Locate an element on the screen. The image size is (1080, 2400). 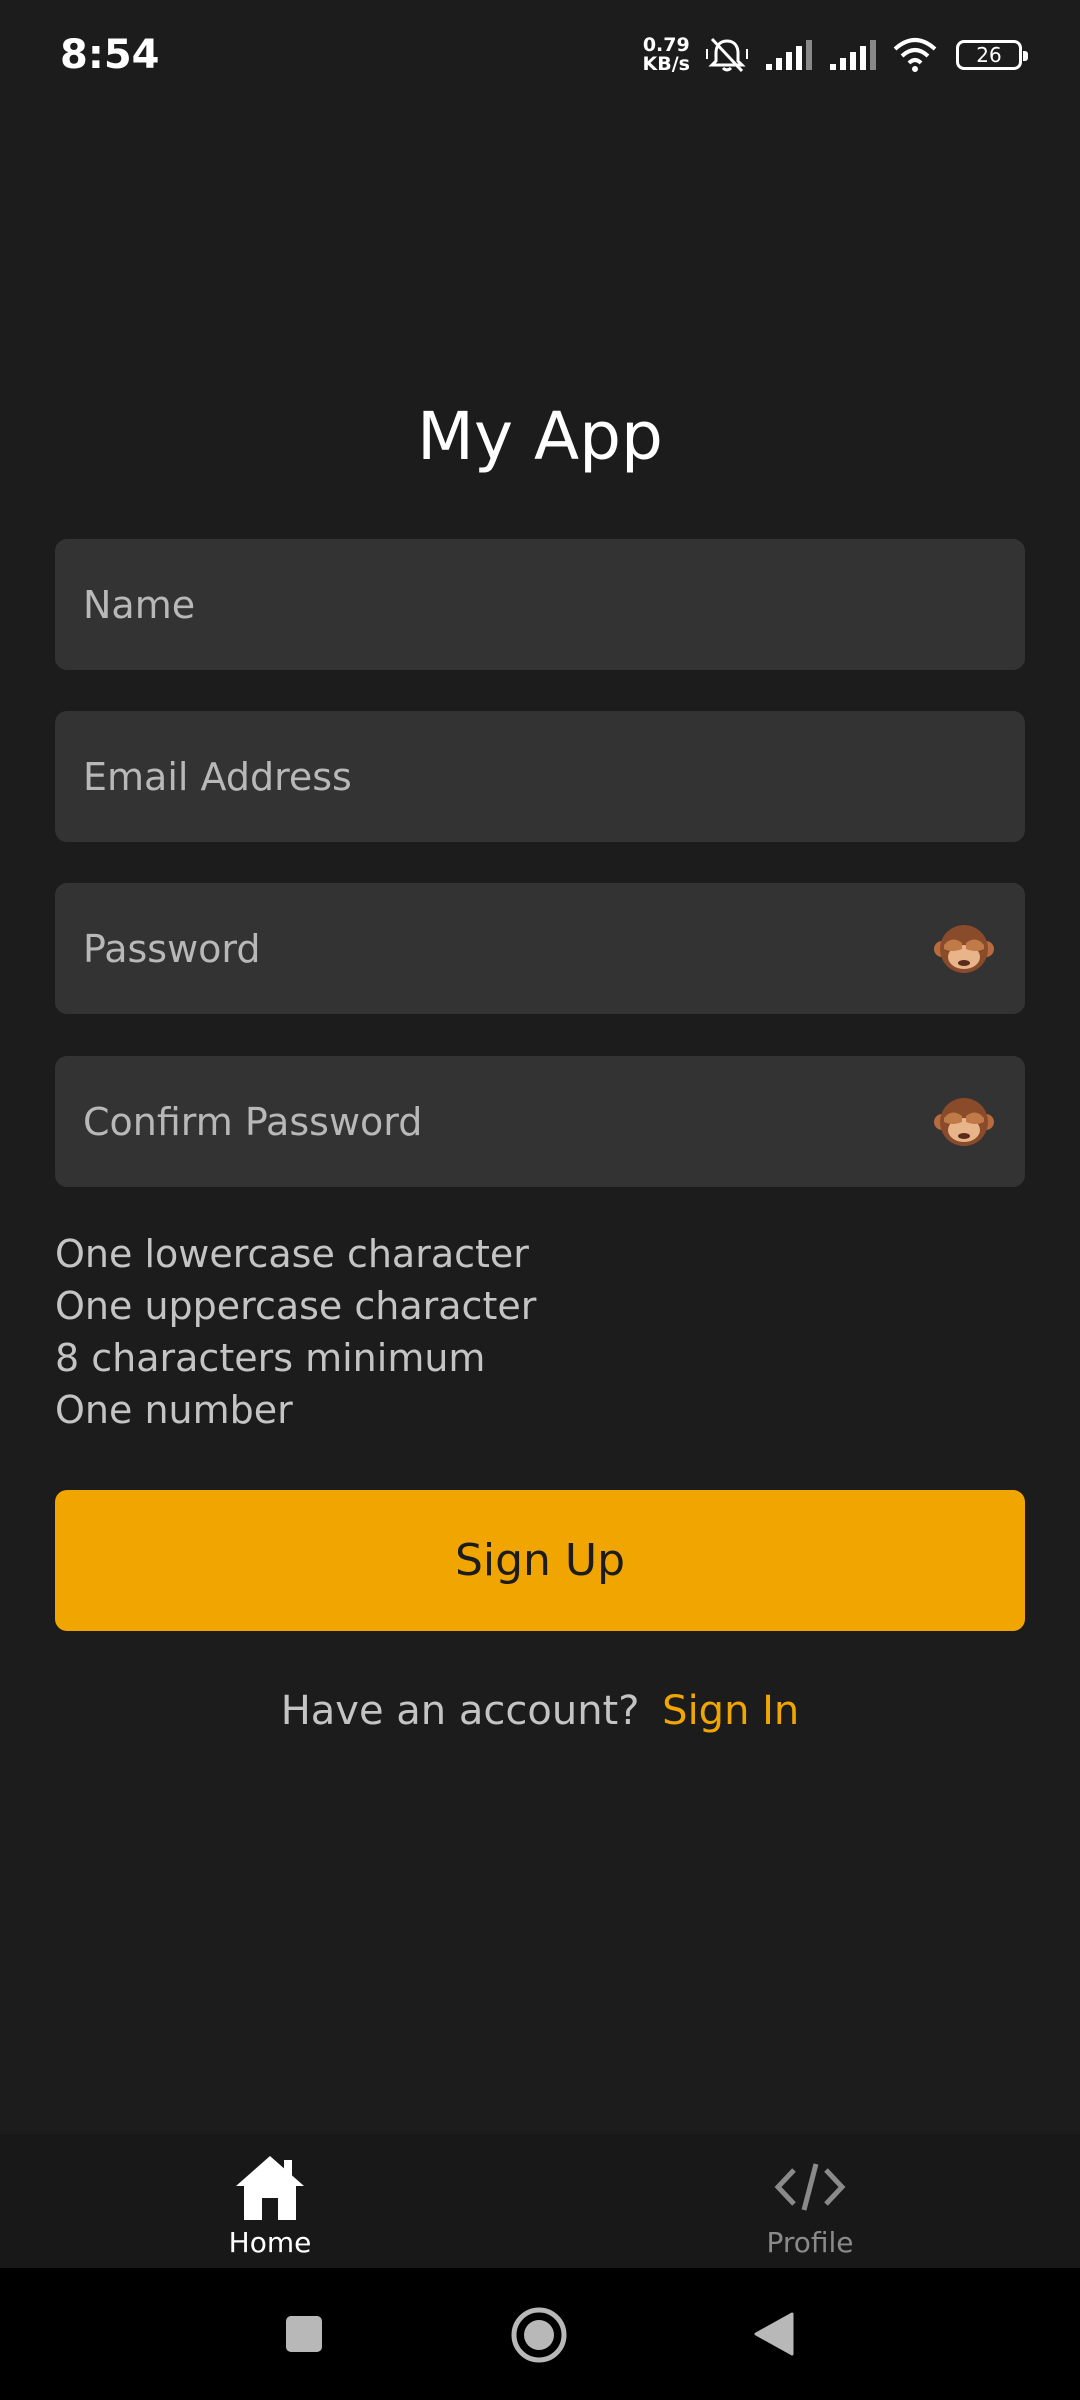
status-time: 8:54 is located at coordinates (110, 55).